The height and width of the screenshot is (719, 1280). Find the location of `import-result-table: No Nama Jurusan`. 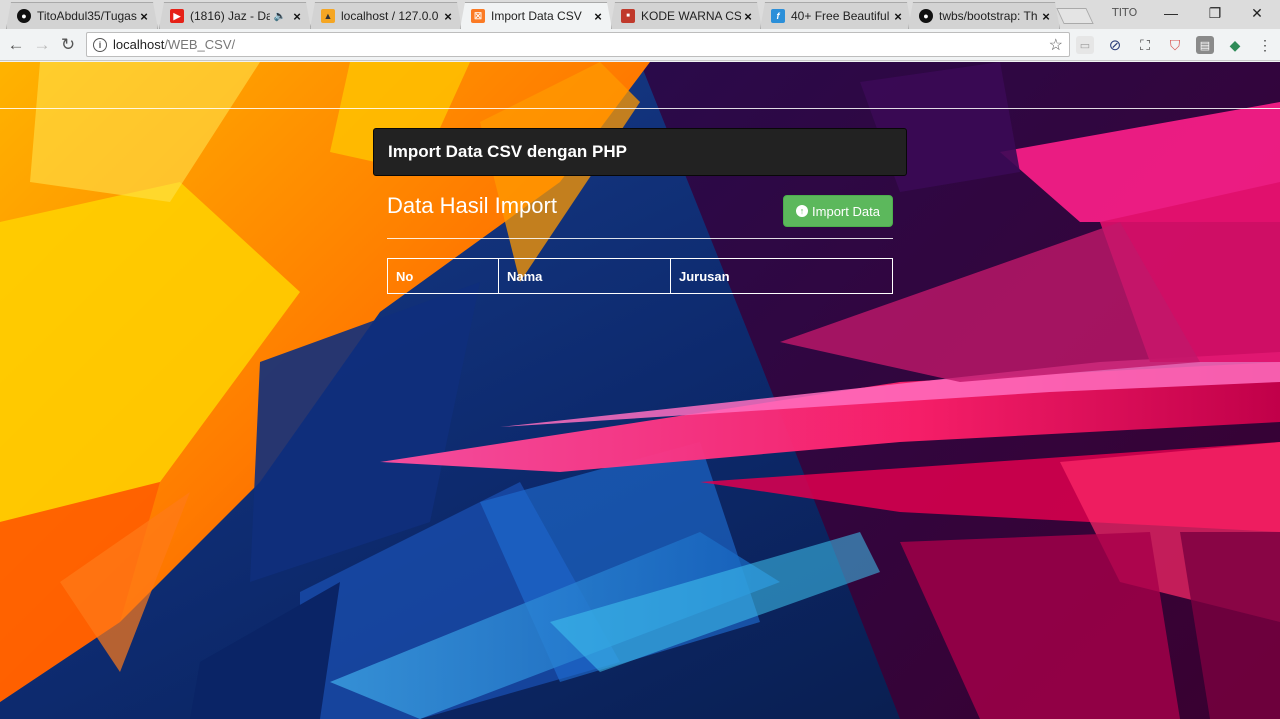

import-result-table: No Nama Jurusan is located at coordinates (640, 276).